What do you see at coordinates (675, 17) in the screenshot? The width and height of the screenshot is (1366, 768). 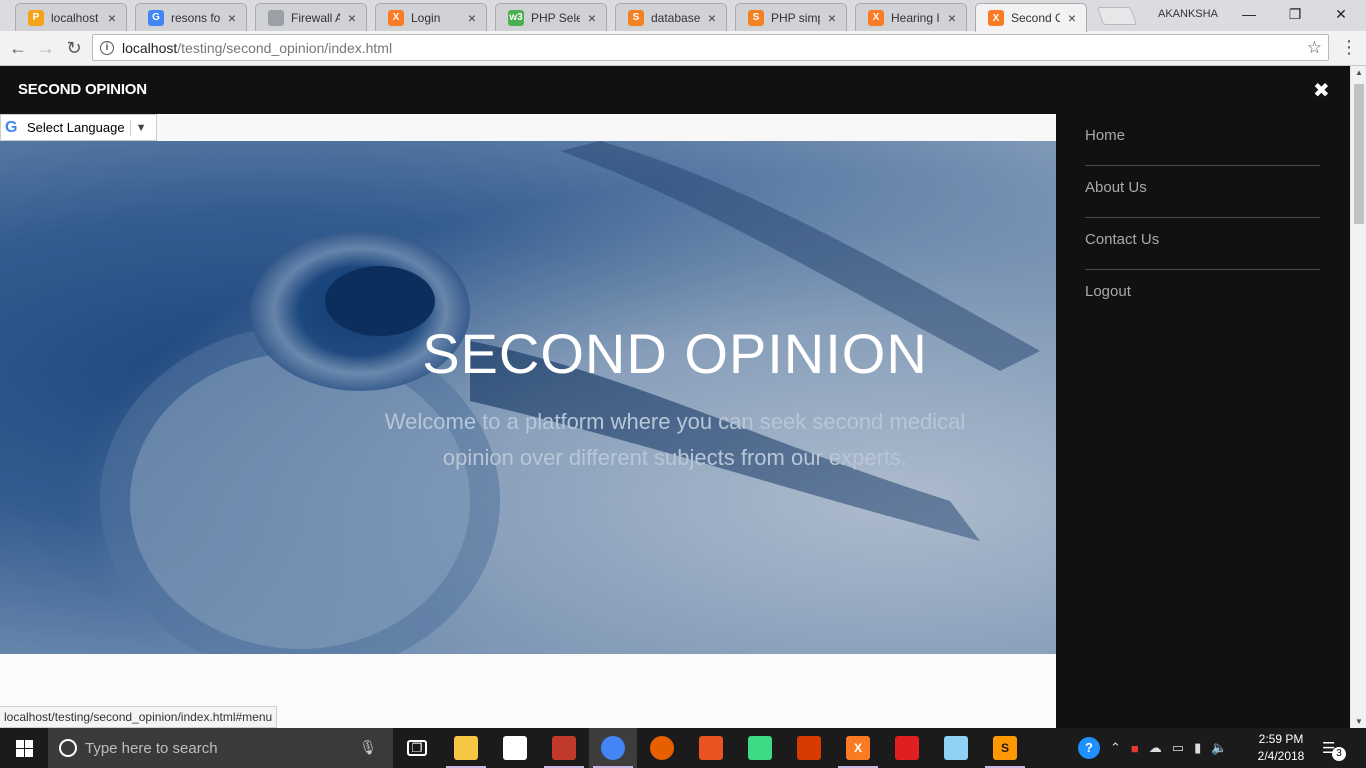 I see `tab-title: database -` at bounding box center [675, 17].